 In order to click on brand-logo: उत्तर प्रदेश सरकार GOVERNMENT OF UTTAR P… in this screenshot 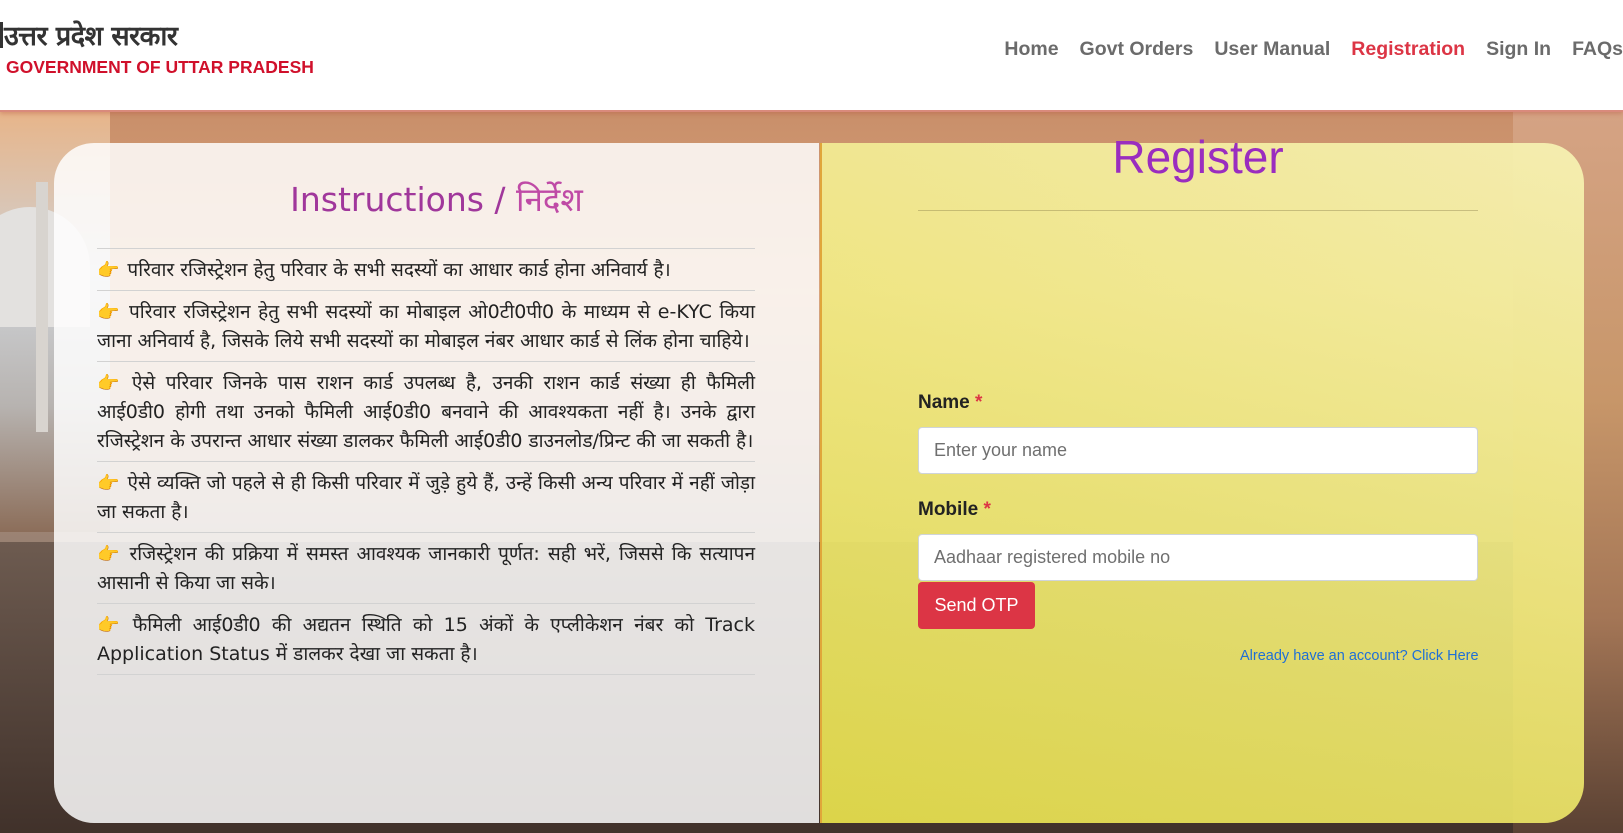, I will do `click(159, 47)`.